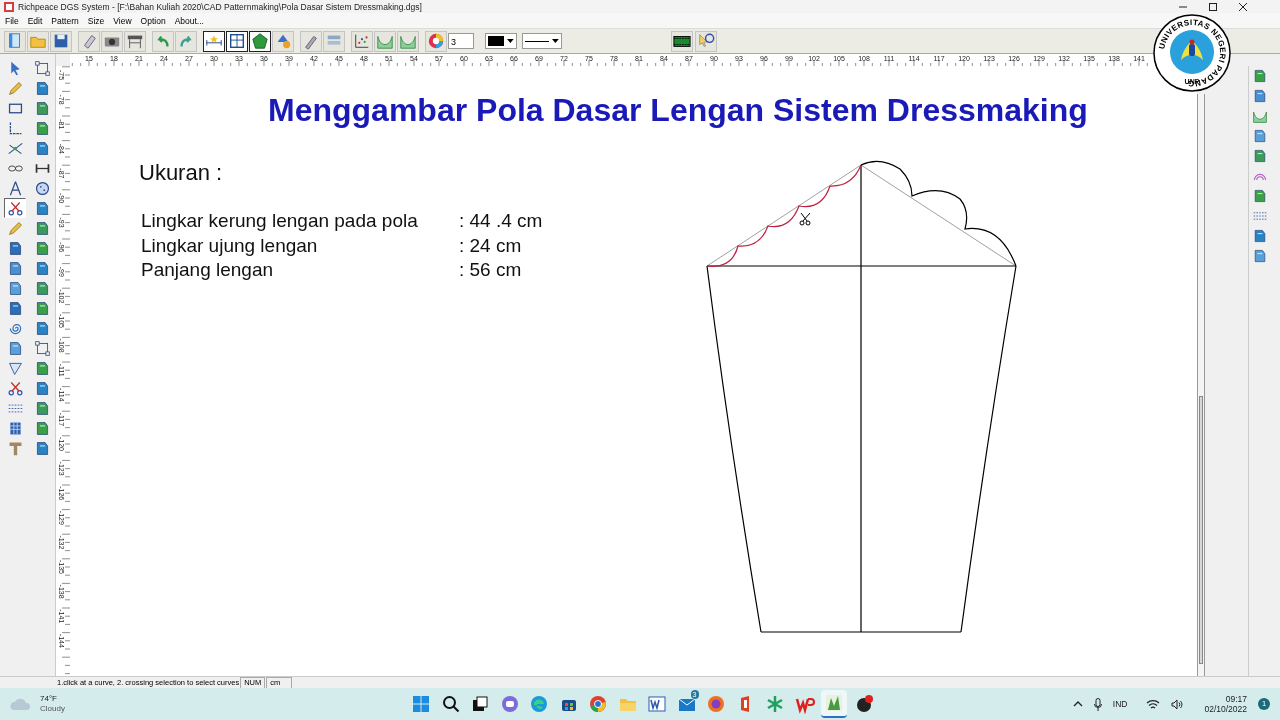  Describe the element at coordinates (61, 41) in the screenshot. I see `save-icon` at that location.